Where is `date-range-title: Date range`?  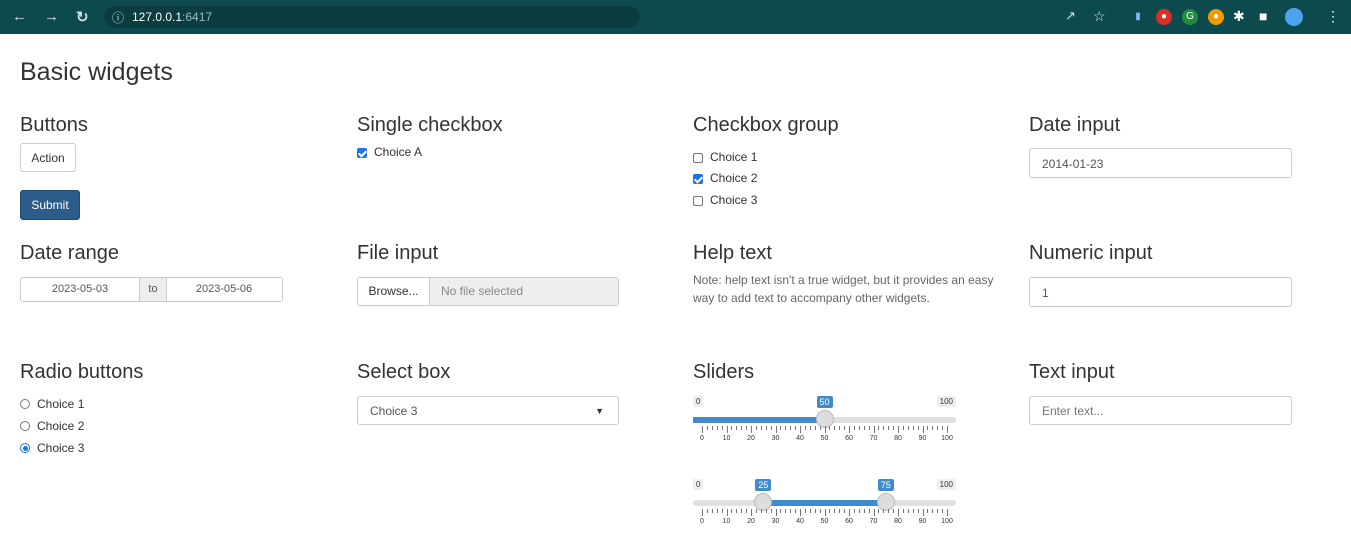
date-range-title: Date range is located at coordinates (69, 253).